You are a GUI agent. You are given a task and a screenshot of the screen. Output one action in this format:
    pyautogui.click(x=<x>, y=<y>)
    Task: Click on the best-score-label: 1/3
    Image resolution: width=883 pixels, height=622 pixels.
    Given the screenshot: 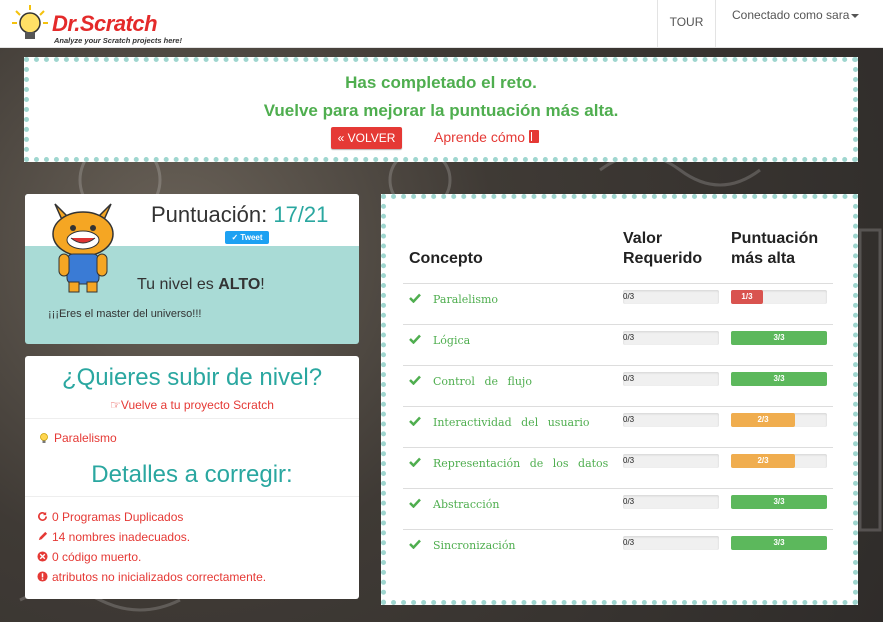 What is the action you would take?
    pyautogui.click(x=747, y=296)
    